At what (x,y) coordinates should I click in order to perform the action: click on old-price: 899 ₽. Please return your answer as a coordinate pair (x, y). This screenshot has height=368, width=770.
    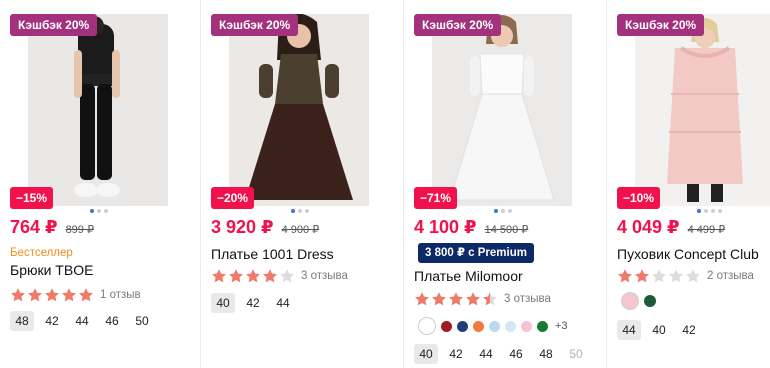
    Looking at the image, I should click on (79, 230).